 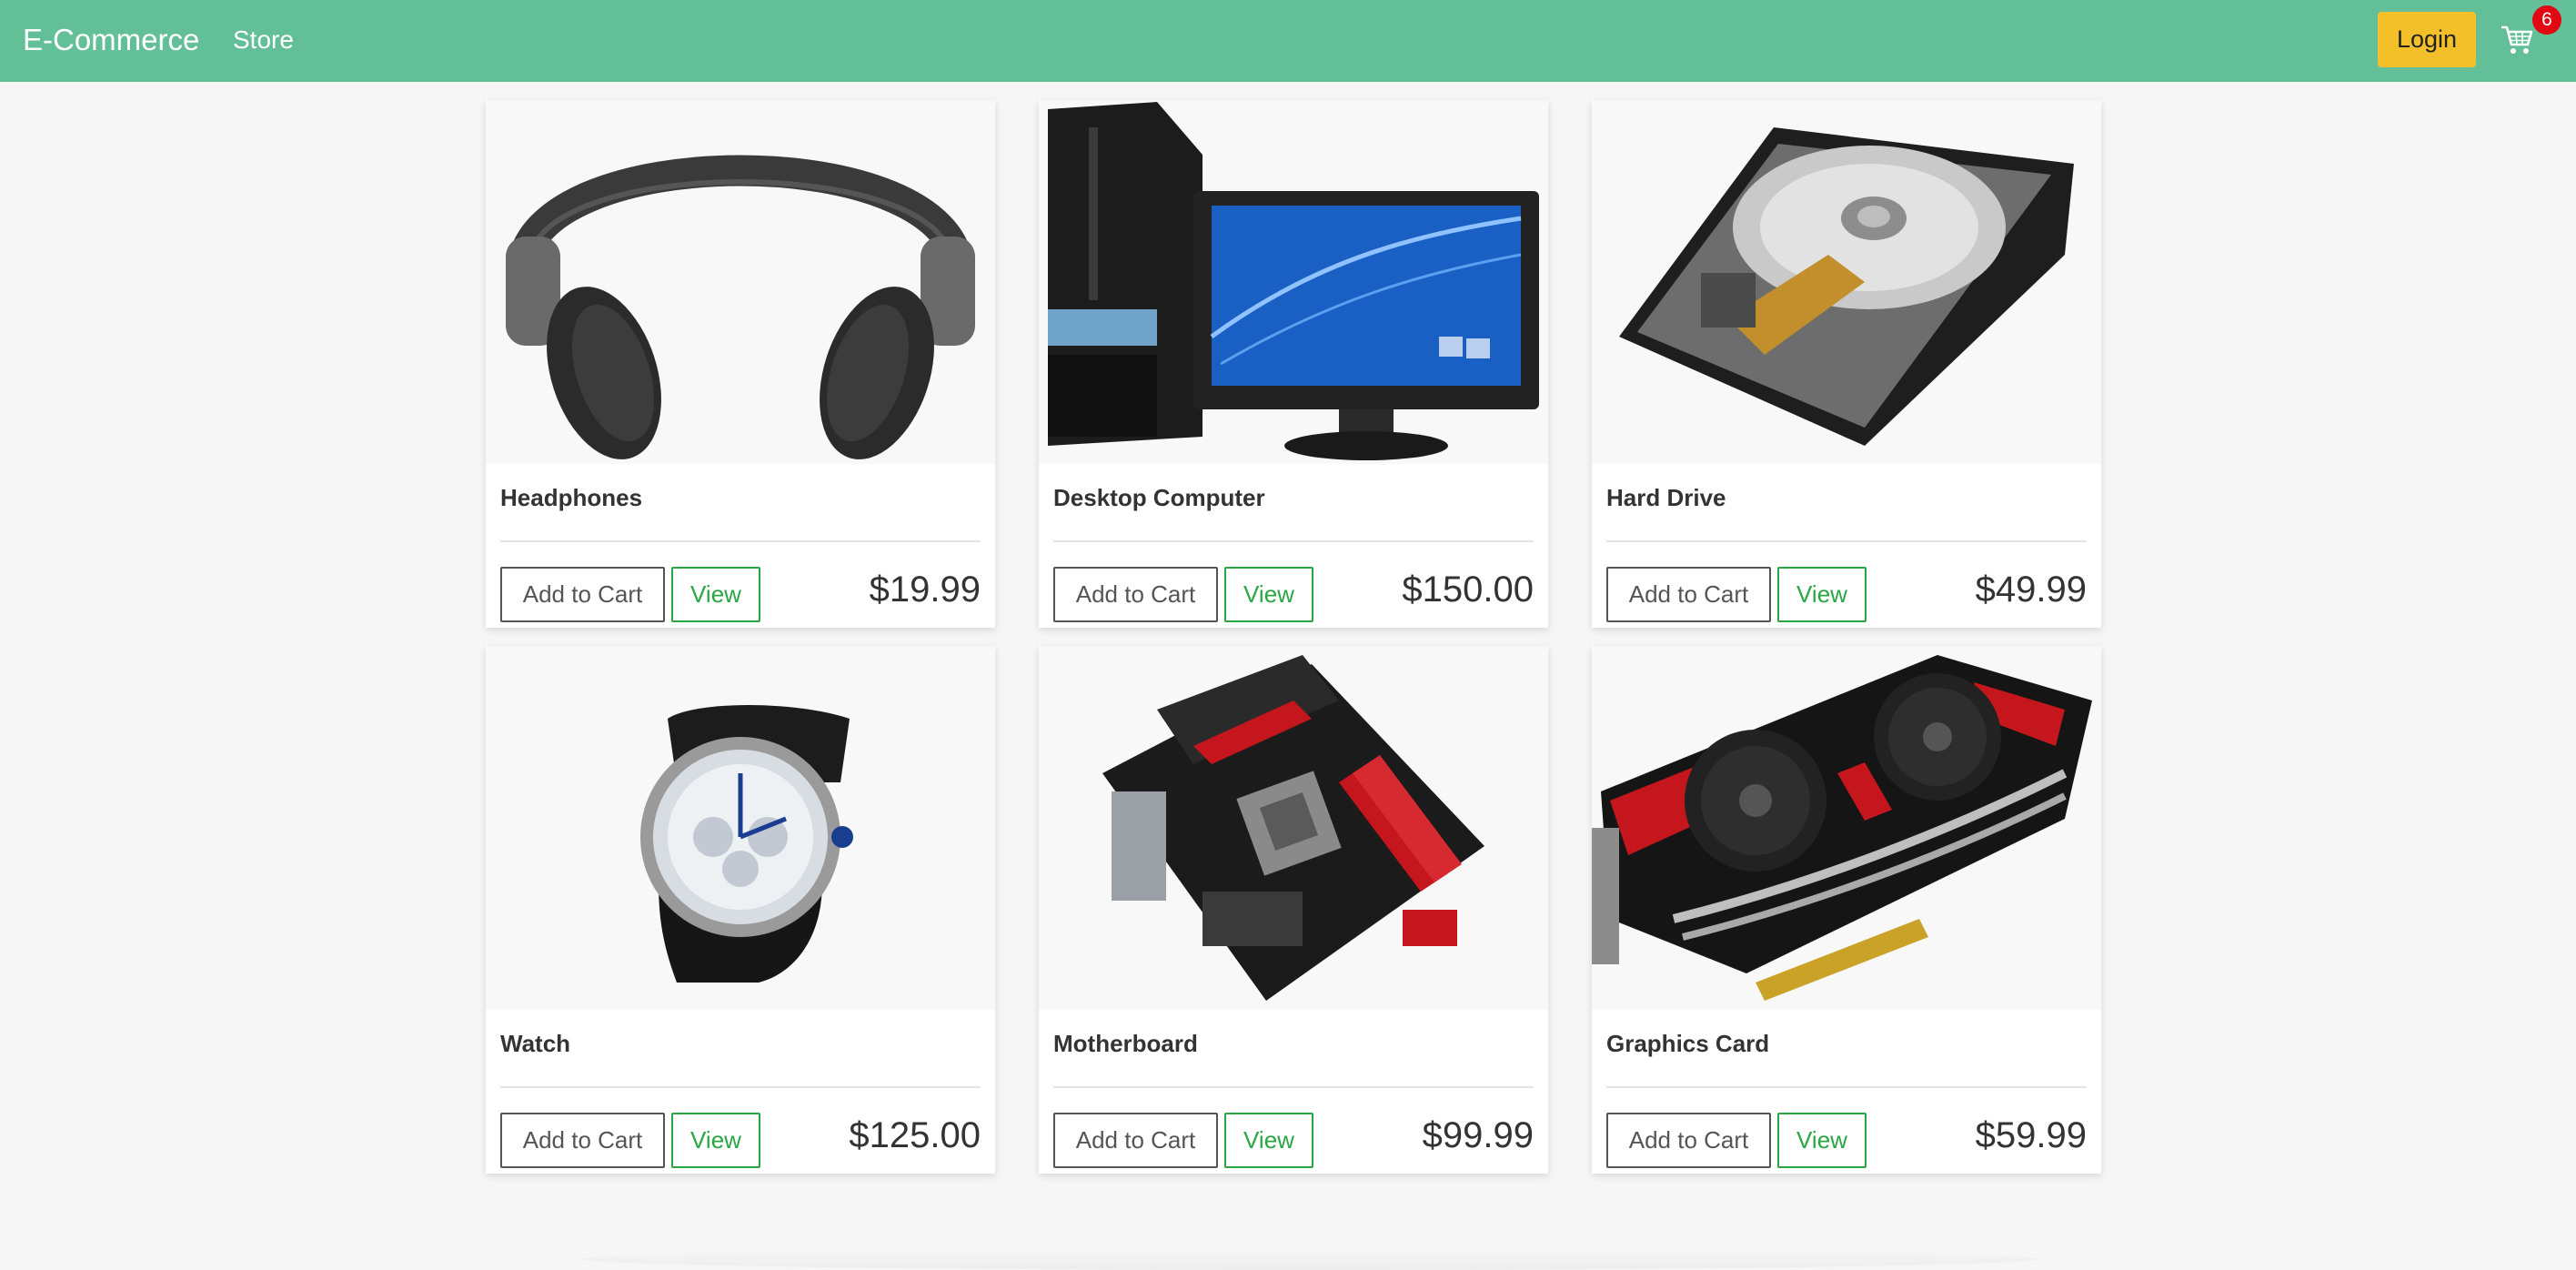 I want to click on product-name: Headphones, so click(x=571, y=497).